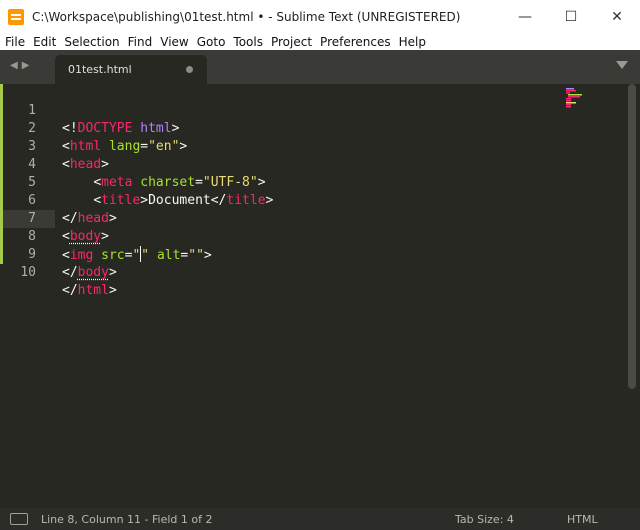 The width and height of the screenshot is (640, 530). What do you see at coordinates (189, 69) in the screenshot?
I see `unsaved-dot-icon` at bounding box center [189, 69].